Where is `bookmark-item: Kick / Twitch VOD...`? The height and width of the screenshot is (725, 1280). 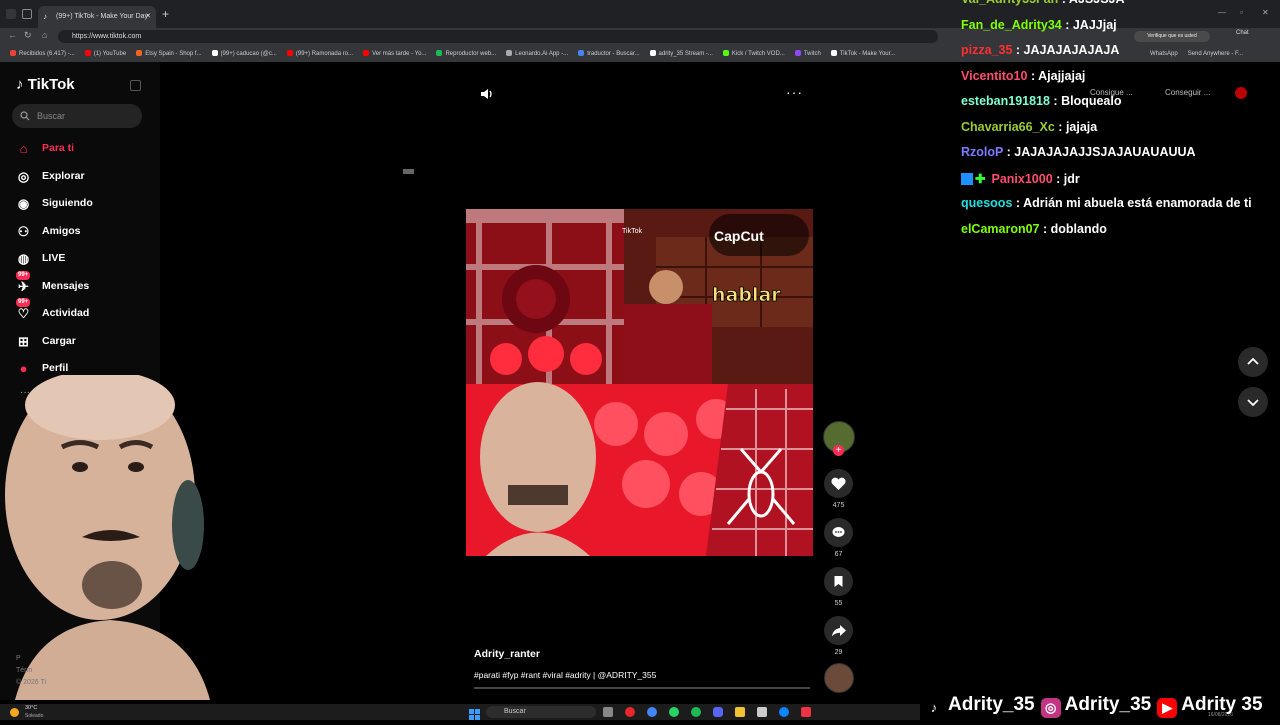
bookmark-item: Kick / Twitch VOD... is located at coordinates (753, 54).